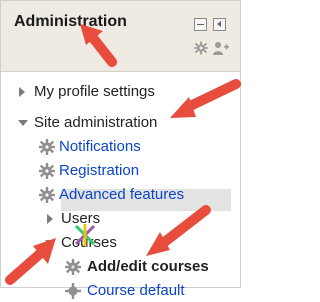  What do you see at coordinates (120, 243) in the screenshot?
I see `tree-item-courses: Courses` at bounding box center [120, 243].